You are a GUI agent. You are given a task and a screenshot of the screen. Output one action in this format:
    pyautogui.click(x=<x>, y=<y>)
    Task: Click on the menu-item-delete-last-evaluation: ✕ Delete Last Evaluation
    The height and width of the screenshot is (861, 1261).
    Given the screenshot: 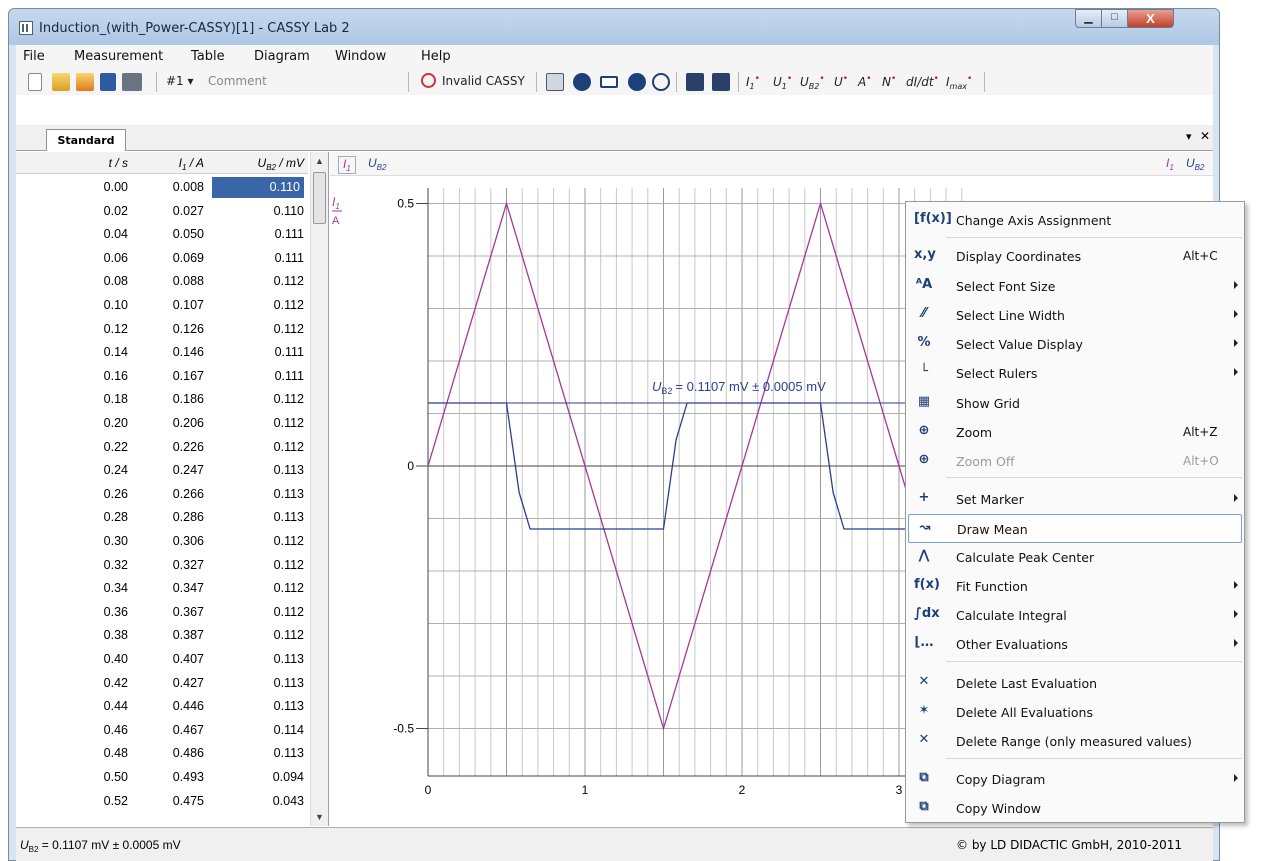 What is the action you would take?
    pyautogui.click(x=1075, y=683)
    